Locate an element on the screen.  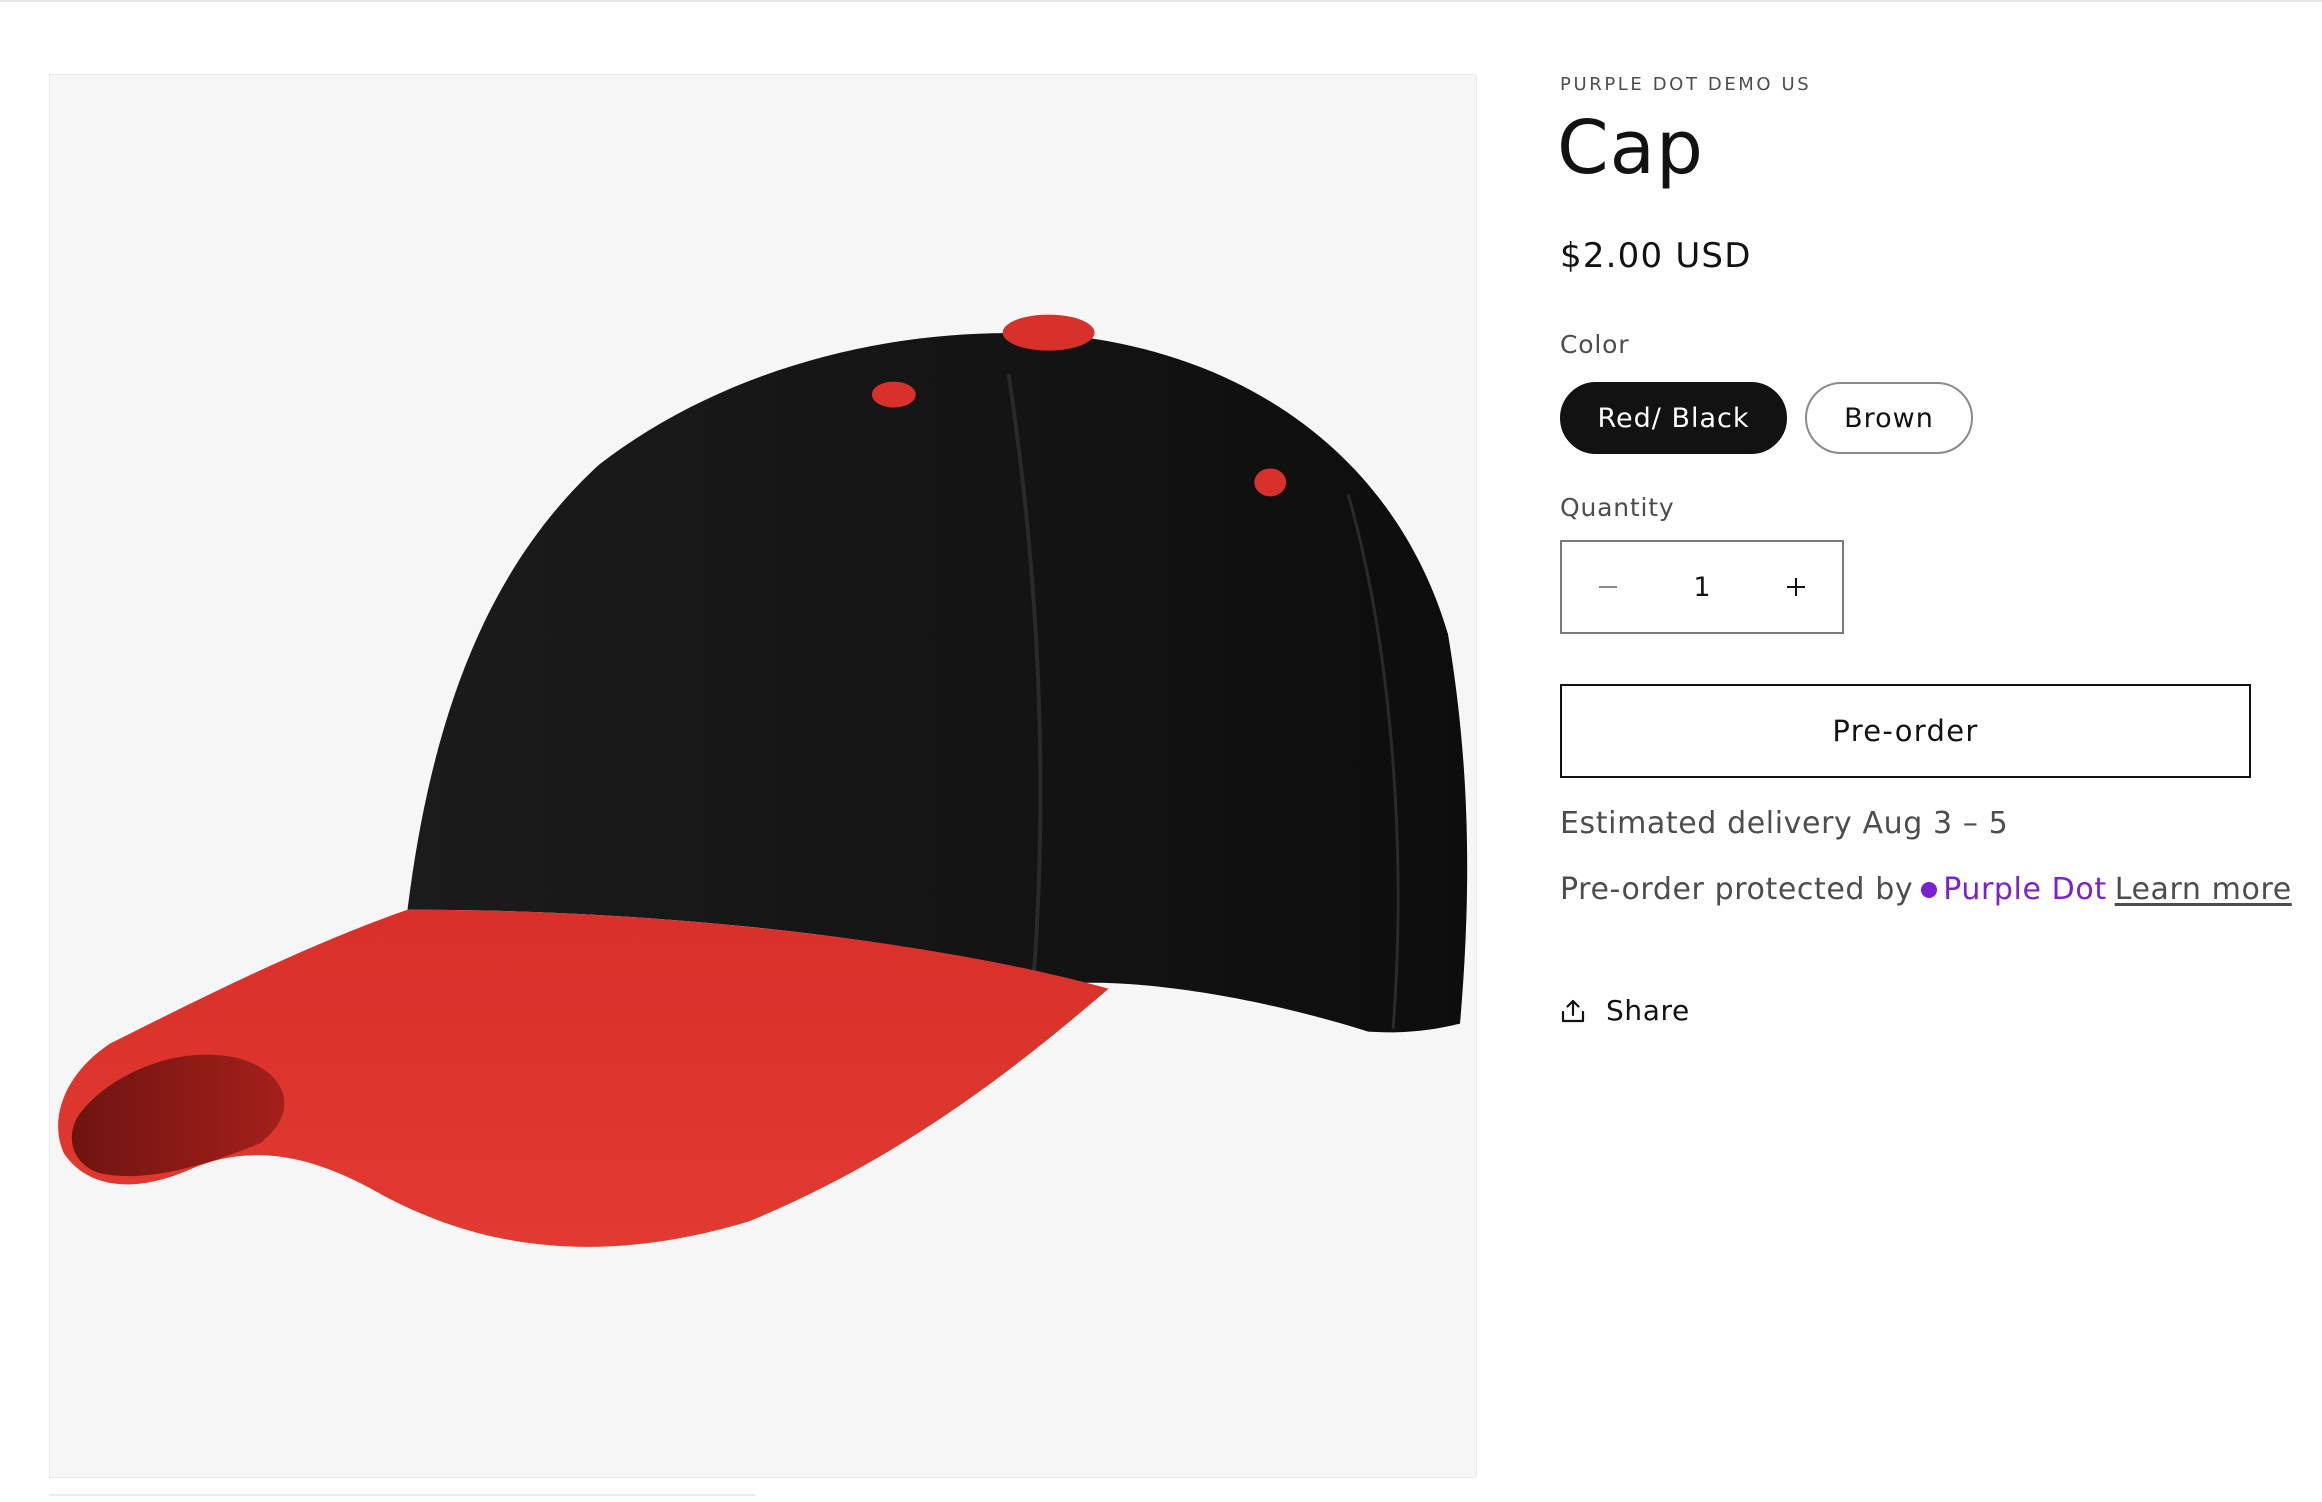
minus-icon is located at coordinates (1608, 587).